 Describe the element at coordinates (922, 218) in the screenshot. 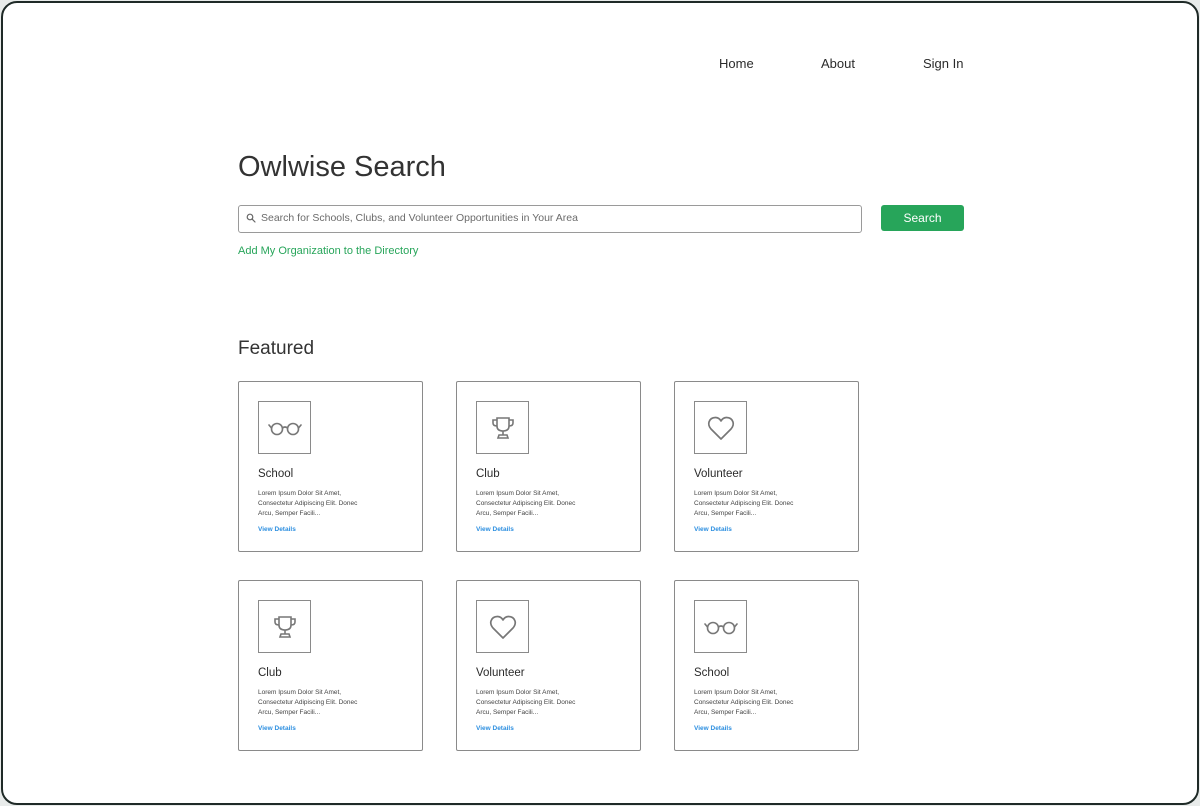

I see `search-button: Search` at that location.